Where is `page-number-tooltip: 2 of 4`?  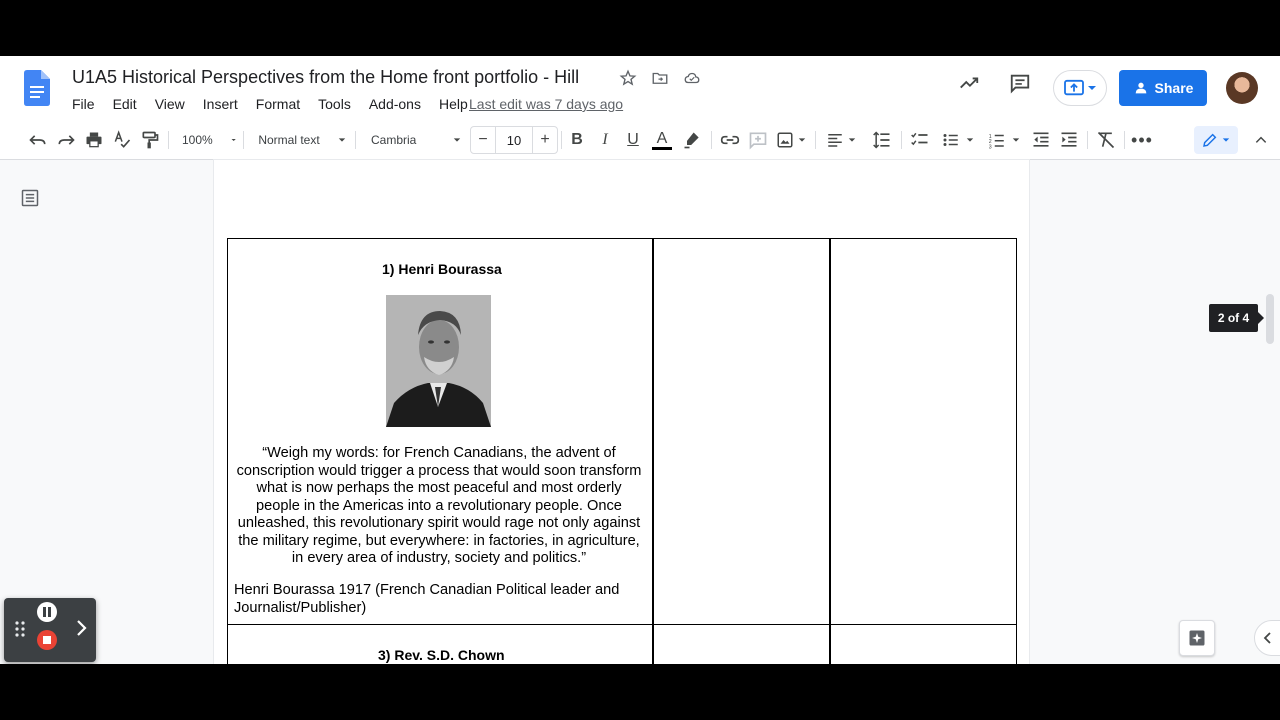
page-number-tooltip: 2 of 4 is located at coordinates (1236, 318).